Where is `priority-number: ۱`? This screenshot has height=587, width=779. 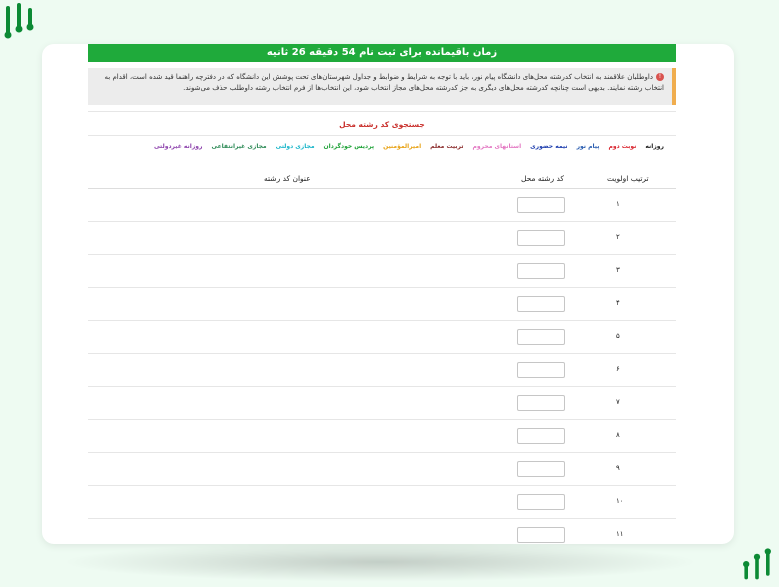
priority-number: ۱ is located at coordinates (618, 204).